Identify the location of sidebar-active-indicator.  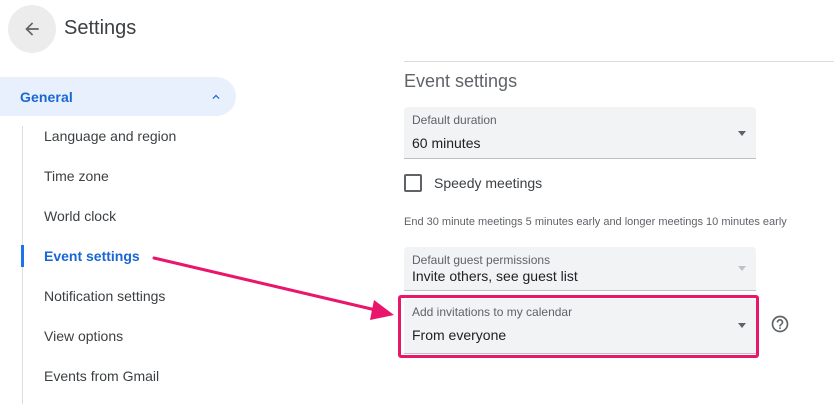
(22, 256).